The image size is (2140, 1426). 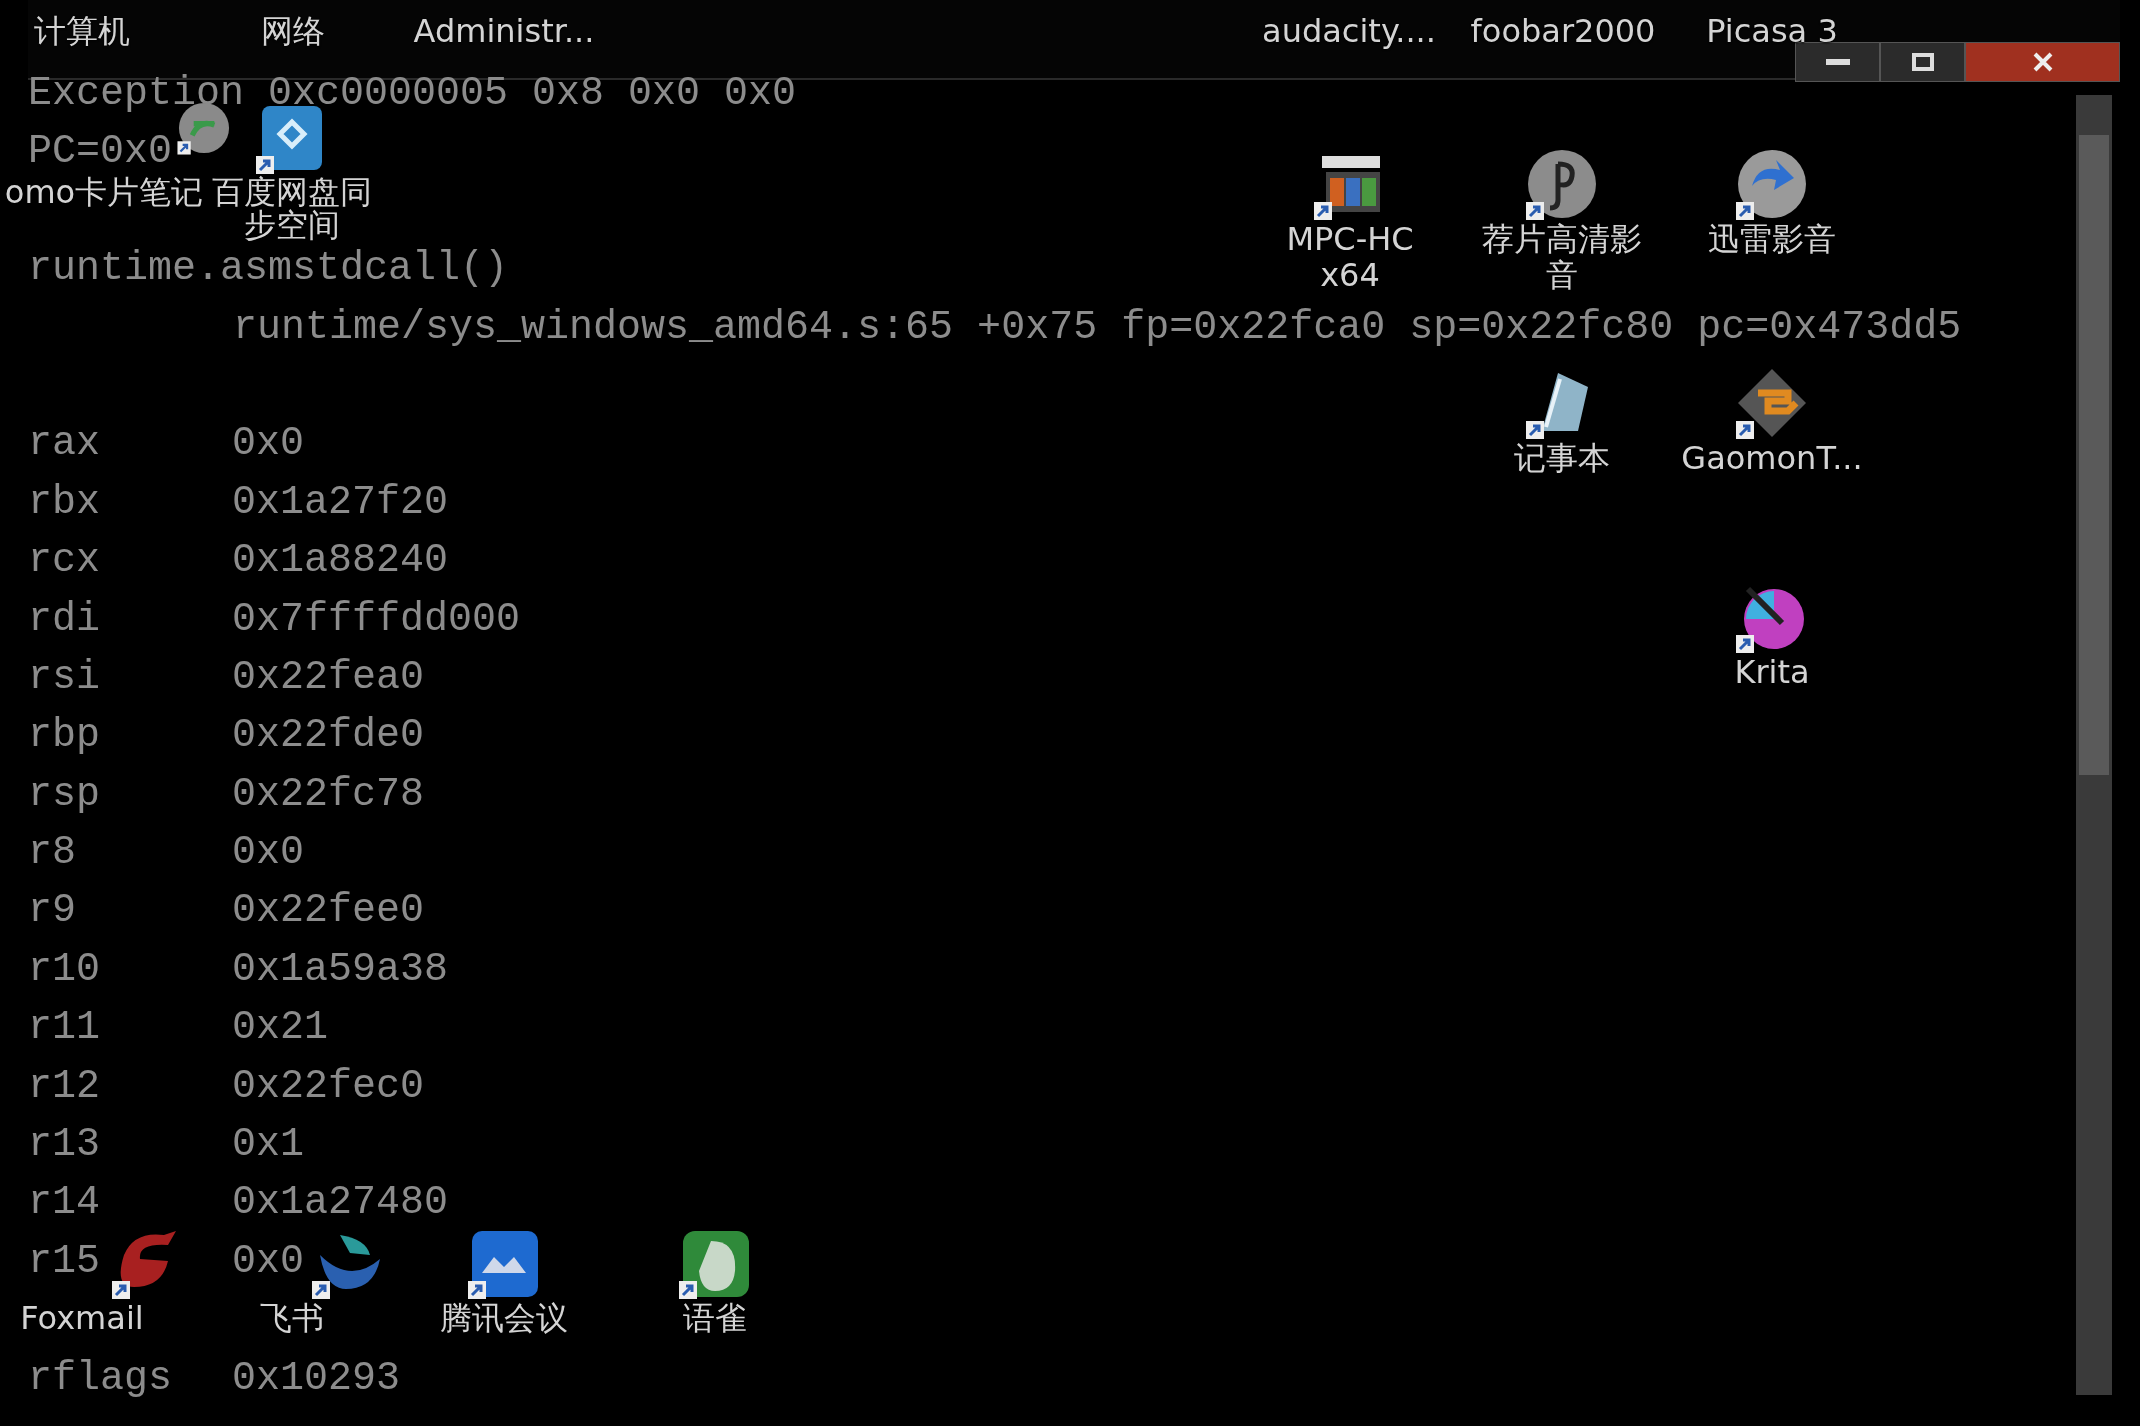 I want to click on register-value: 0x21, so click(x=280, y=1028).